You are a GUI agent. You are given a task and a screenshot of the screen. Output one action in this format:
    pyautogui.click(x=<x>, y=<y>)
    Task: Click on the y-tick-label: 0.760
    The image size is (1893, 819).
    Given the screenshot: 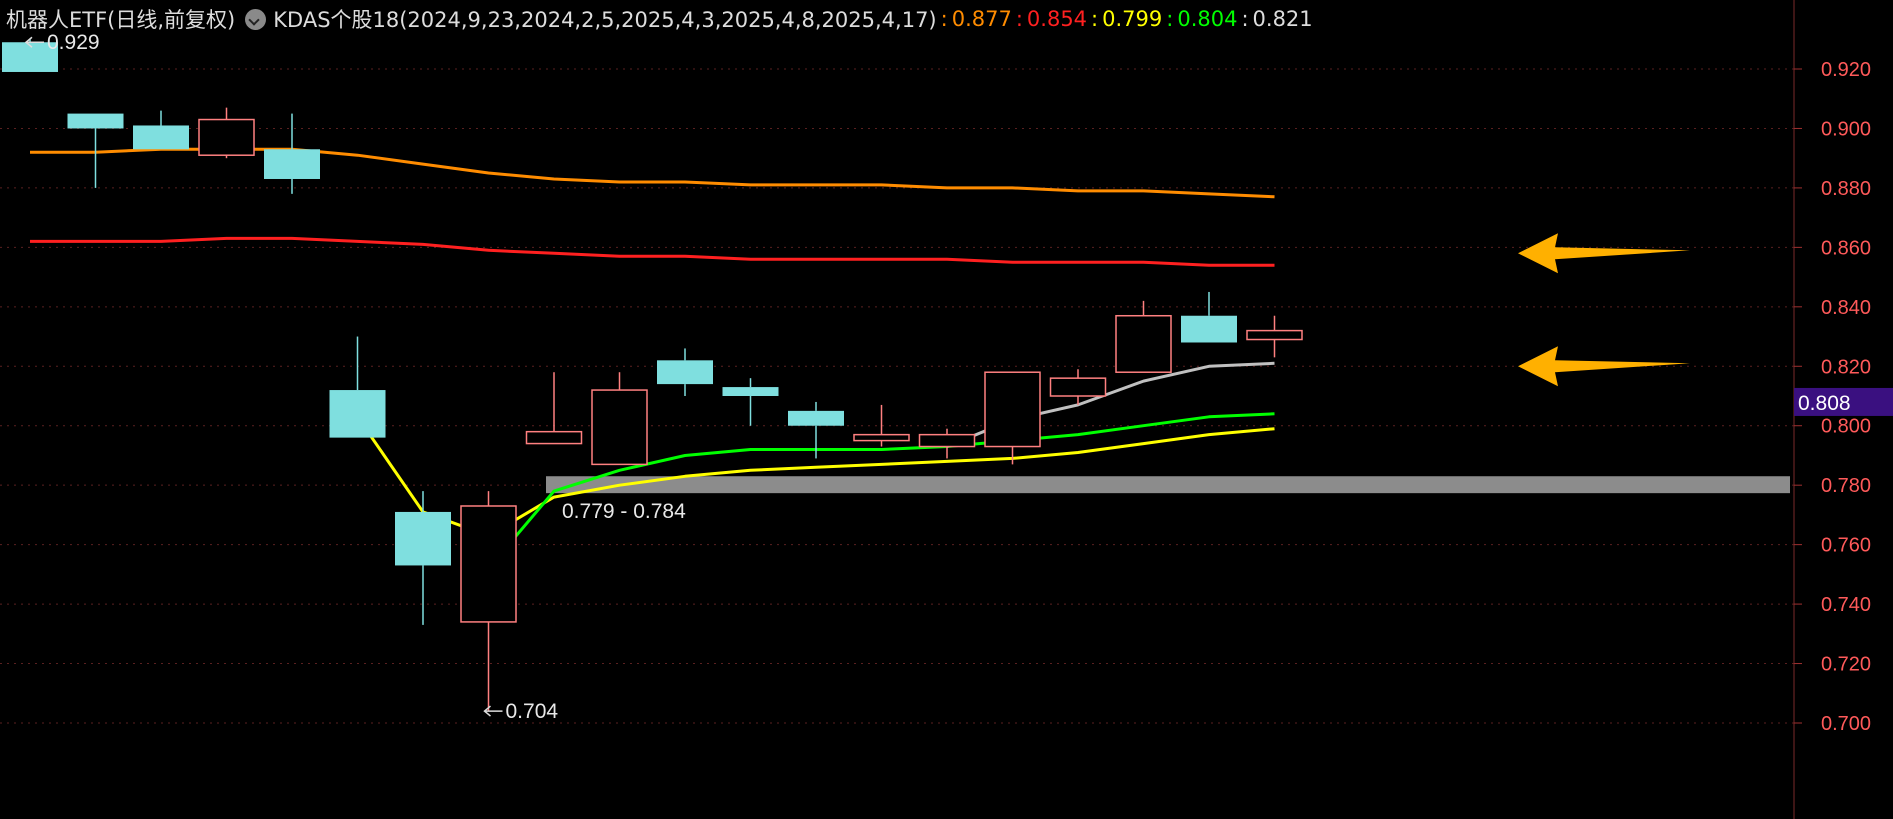 What is the action you would take?
    pyautogui.click(x=1846, y=546)
    